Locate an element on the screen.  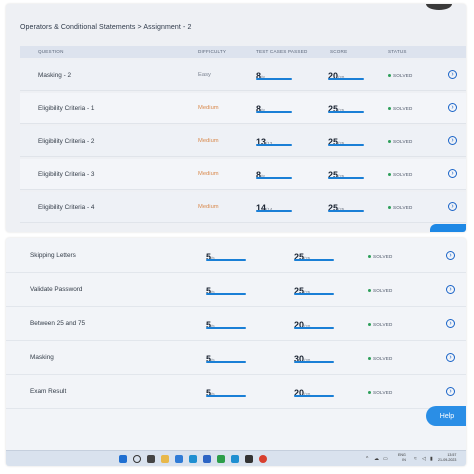
start-icon is located at coordinates (123, 459).